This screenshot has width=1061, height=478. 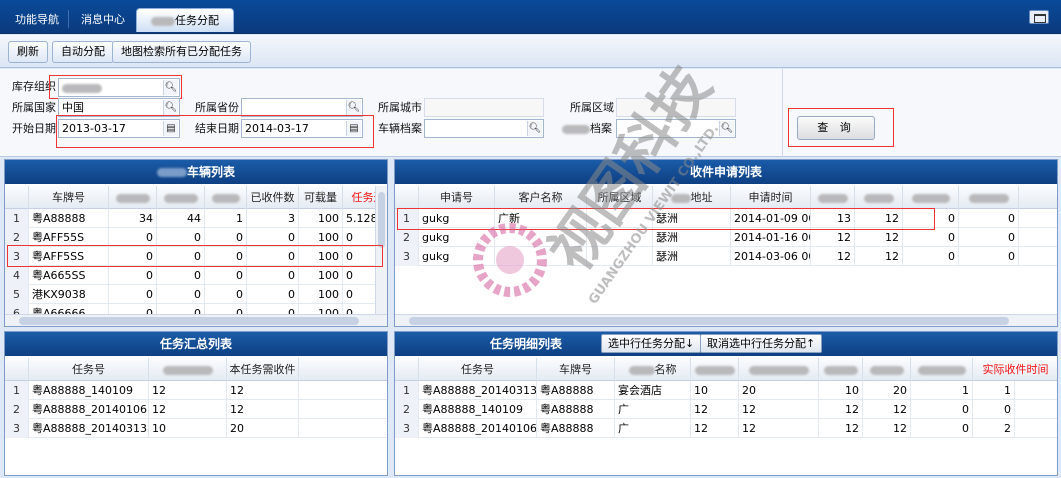 I want to click on region-input, so click(x=676, y=107).